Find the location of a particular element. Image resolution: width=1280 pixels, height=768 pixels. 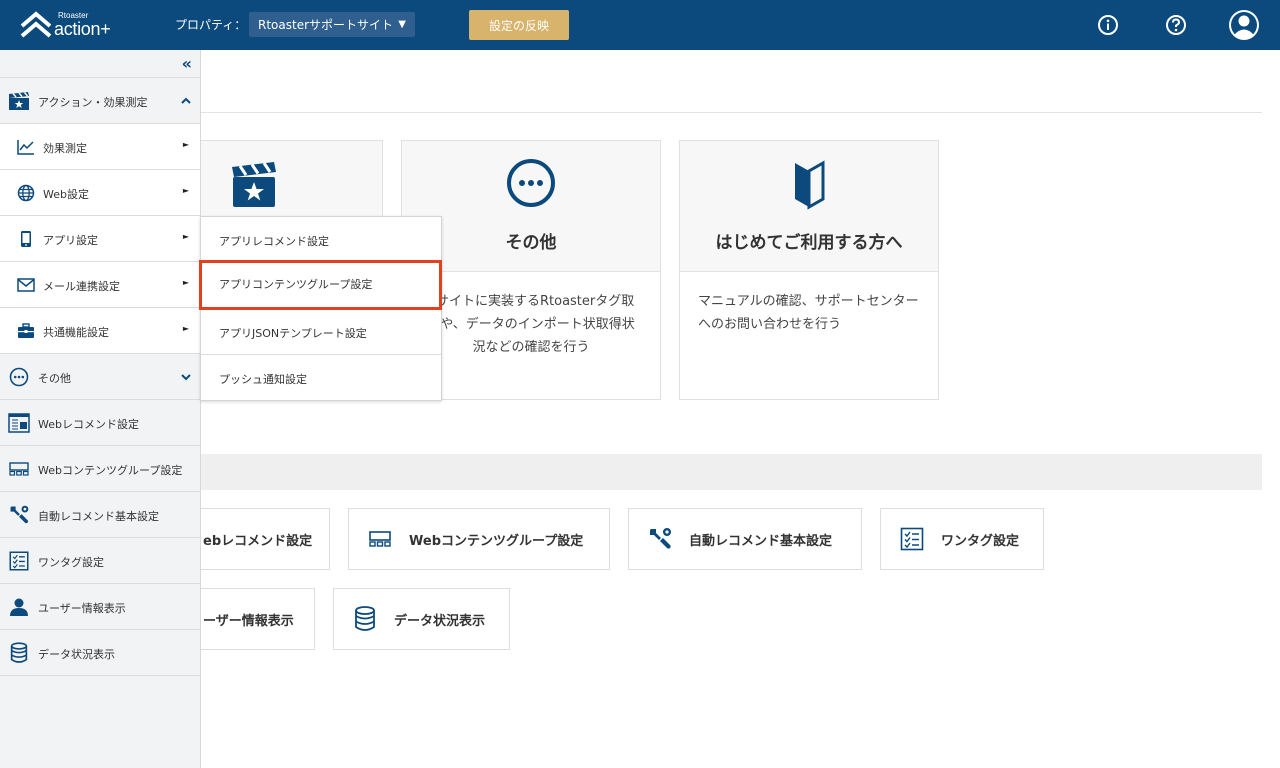

sidebar-item-mail: メール連携設定 ► is located at coordinates (100, 285).